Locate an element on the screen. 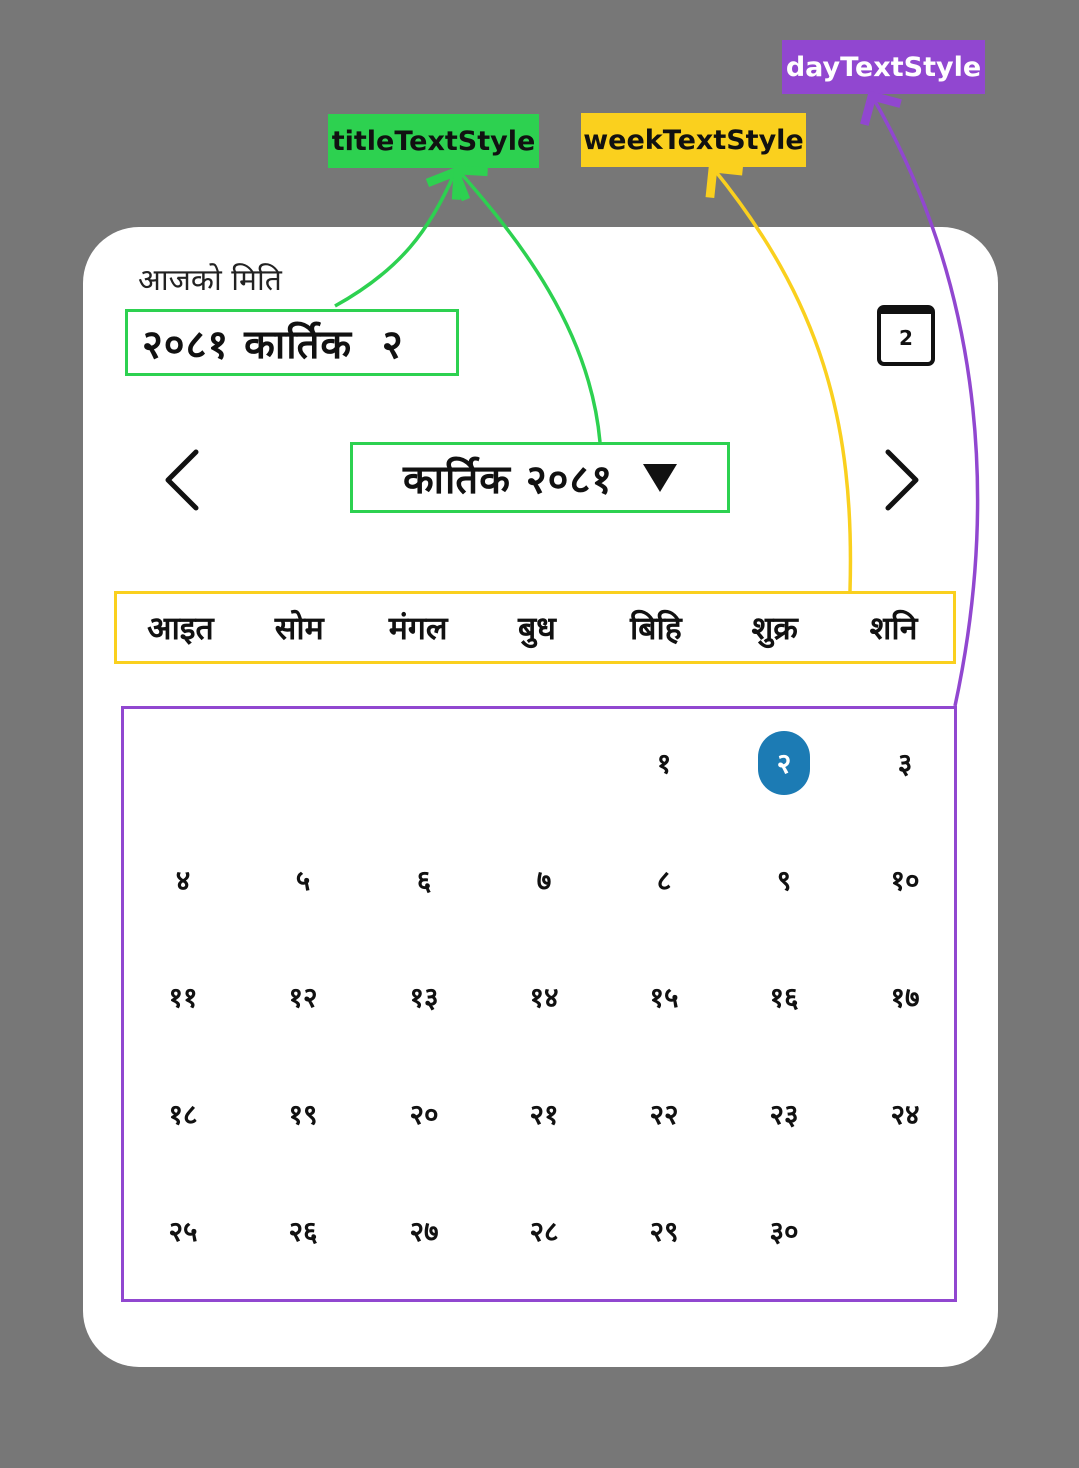  day-cell: ८ is located at coordinates (664, 880).